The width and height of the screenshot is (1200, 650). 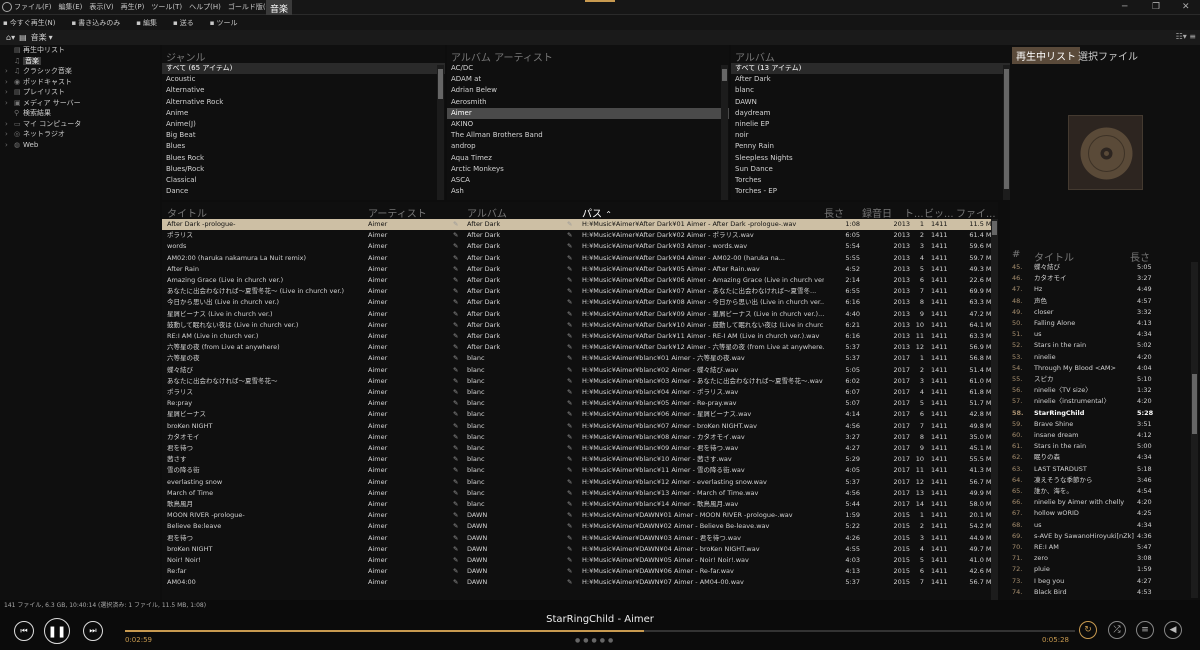 I want to click on genre-list-item: Blues/Rock, so click(x=303, y=169).